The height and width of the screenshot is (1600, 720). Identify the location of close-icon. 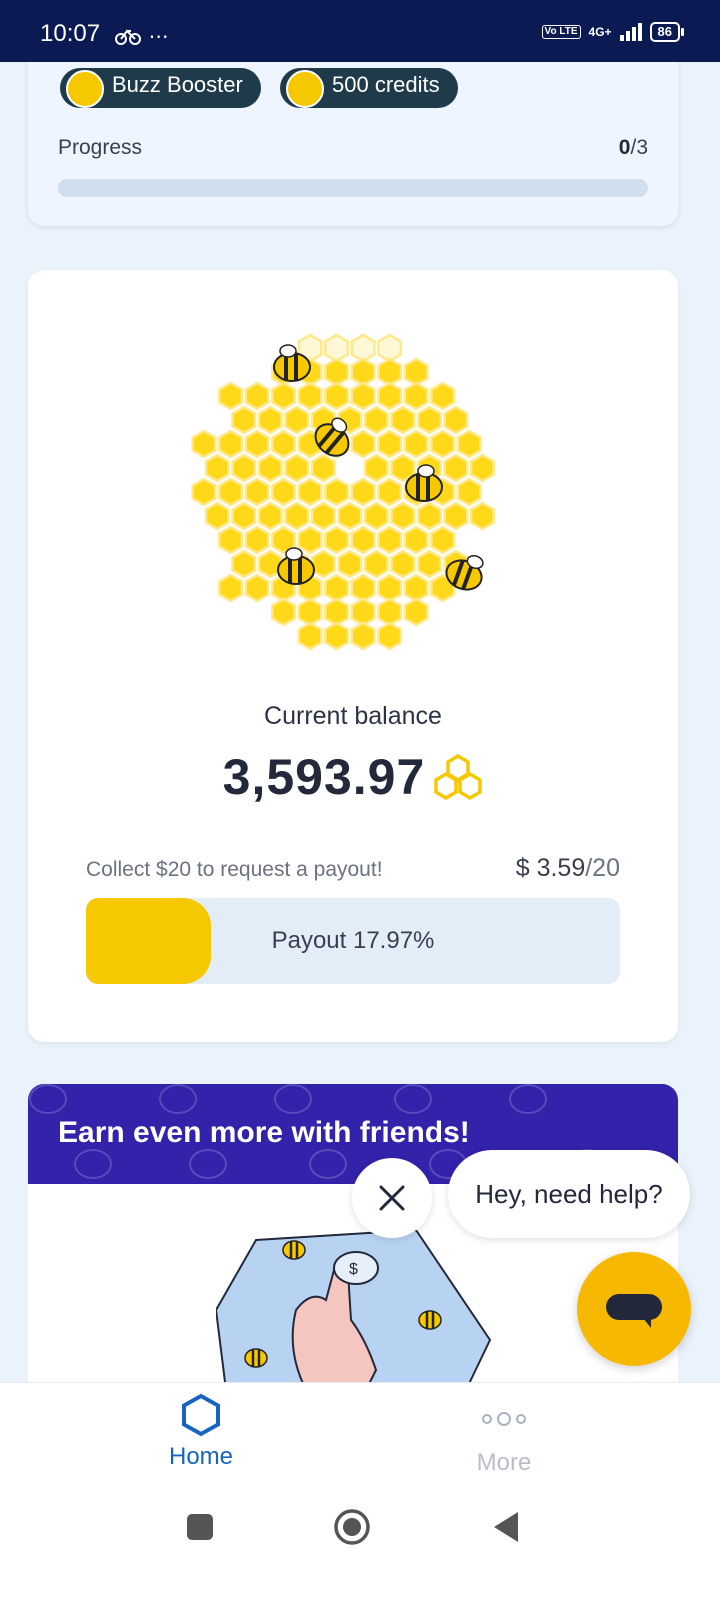
(392, 1198).